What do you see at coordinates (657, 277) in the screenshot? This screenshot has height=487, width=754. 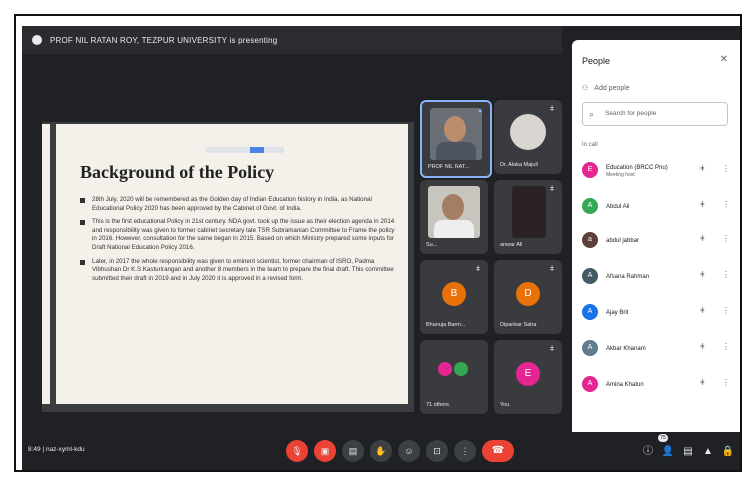 I see `list-item: A Afsana Rahman ǂ ⋮` at bounding box center [657, 277].